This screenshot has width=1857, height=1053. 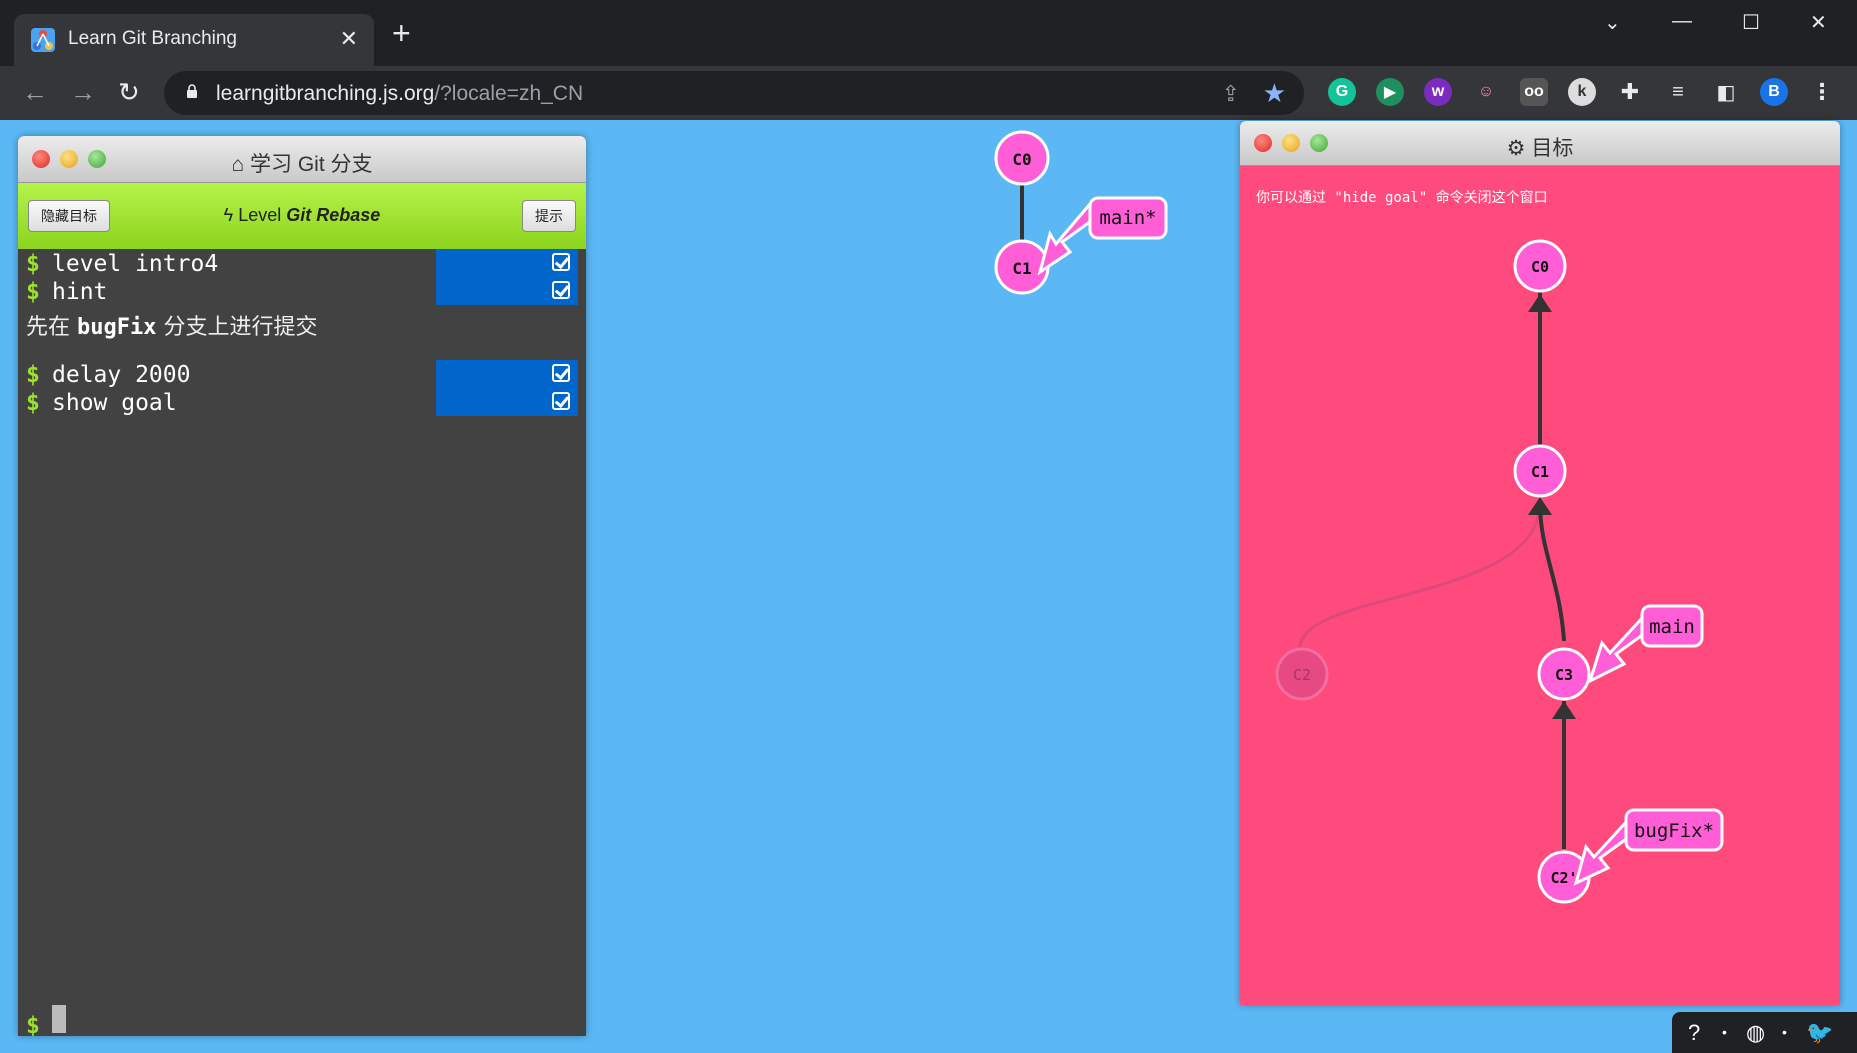 What do you see at coordinates (1438, 92) in the screenshot?
I see `w-ext-icon: w` at bounding box center [1438, 92].